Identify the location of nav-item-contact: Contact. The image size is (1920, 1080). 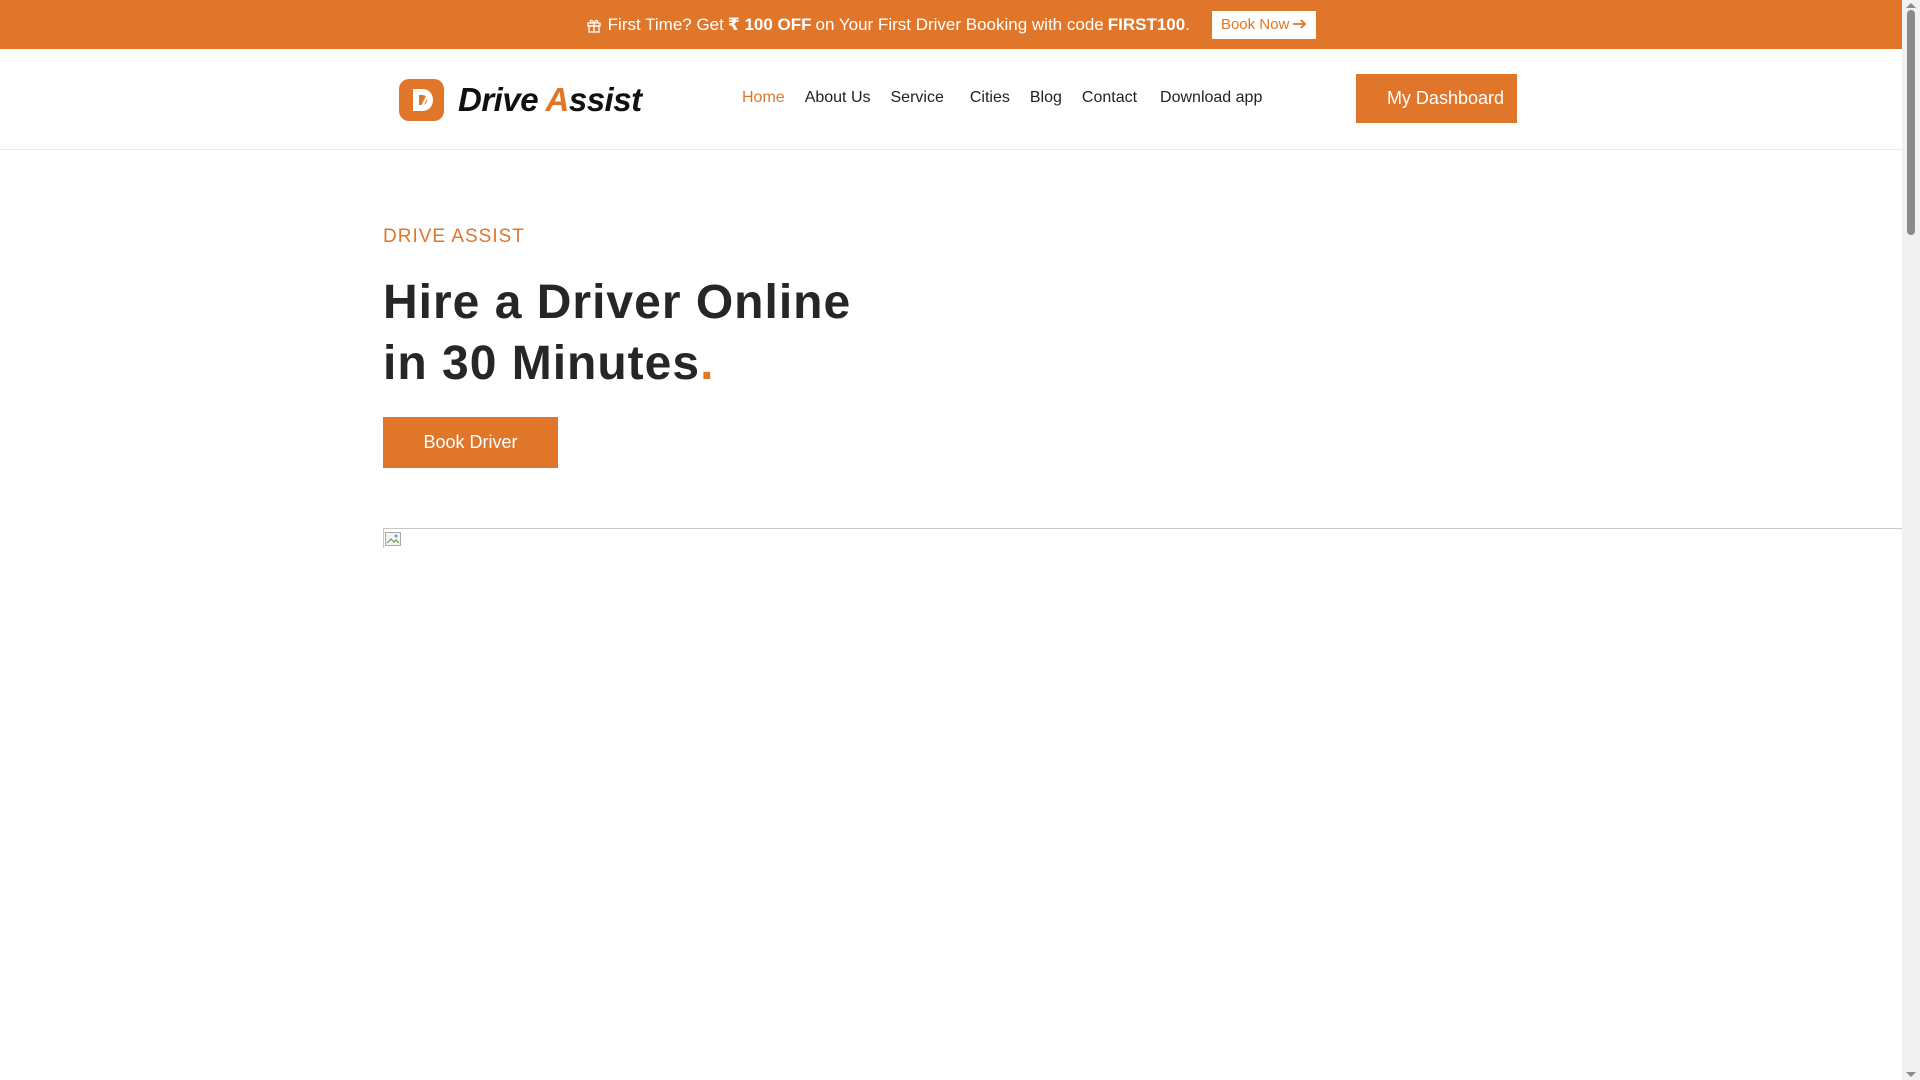
(1109, 98).